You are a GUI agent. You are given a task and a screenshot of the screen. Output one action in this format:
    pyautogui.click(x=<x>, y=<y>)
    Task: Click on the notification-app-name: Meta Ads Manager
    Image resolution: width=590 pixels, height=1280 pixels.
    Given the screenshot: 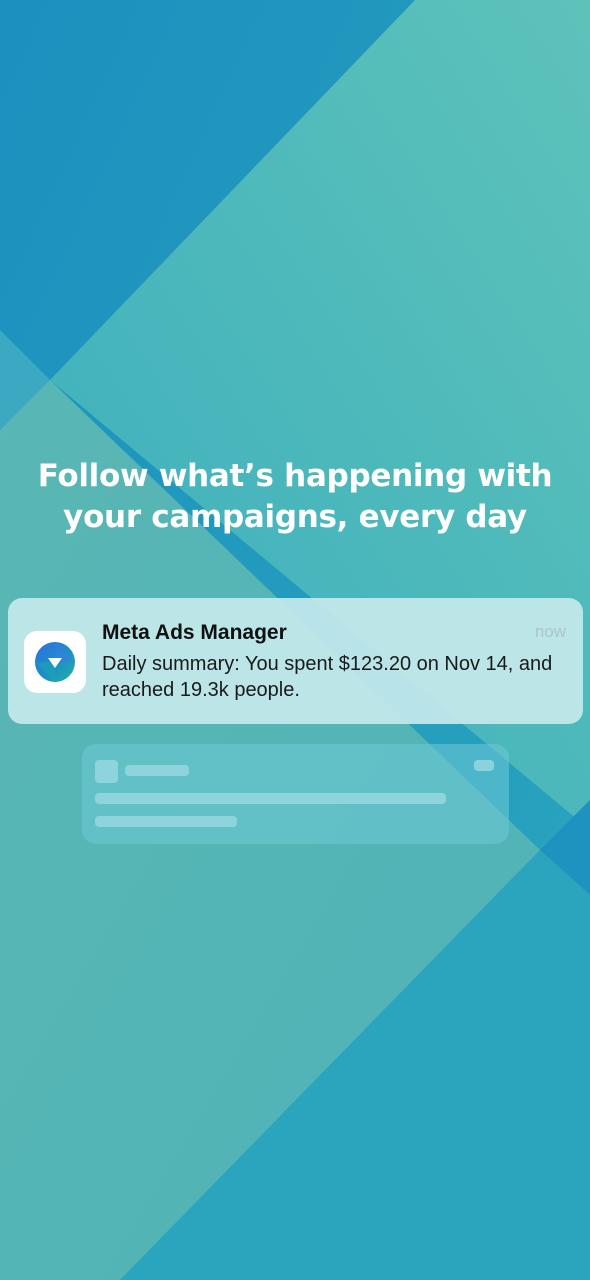 What is the action you would take?
    pyautogui.click(x=194, y=632)
    